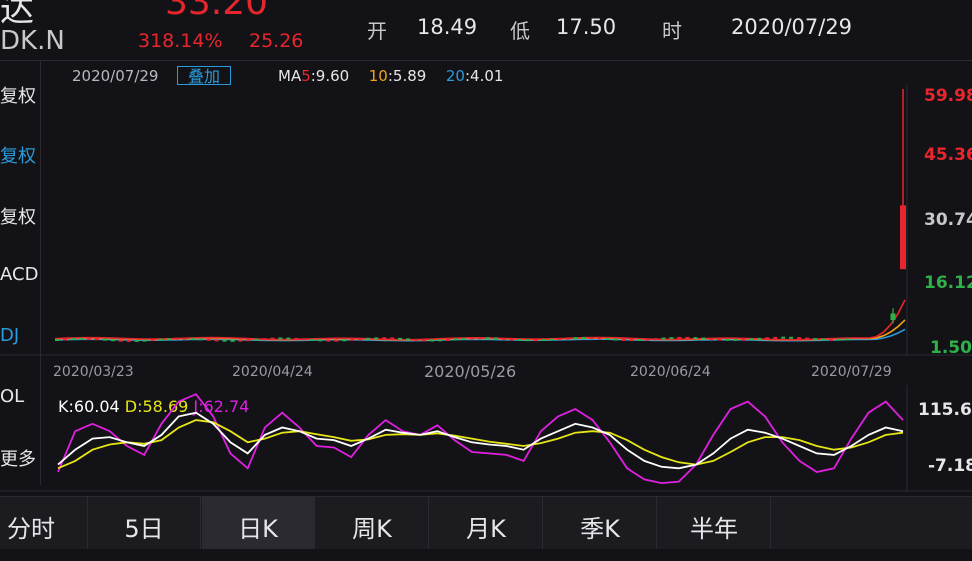 The width and height of the screenshot is (972, 561). Describe the element at coordinates (948, 155) in the screenshot. I see `y-label-2: 45.36` at that location.